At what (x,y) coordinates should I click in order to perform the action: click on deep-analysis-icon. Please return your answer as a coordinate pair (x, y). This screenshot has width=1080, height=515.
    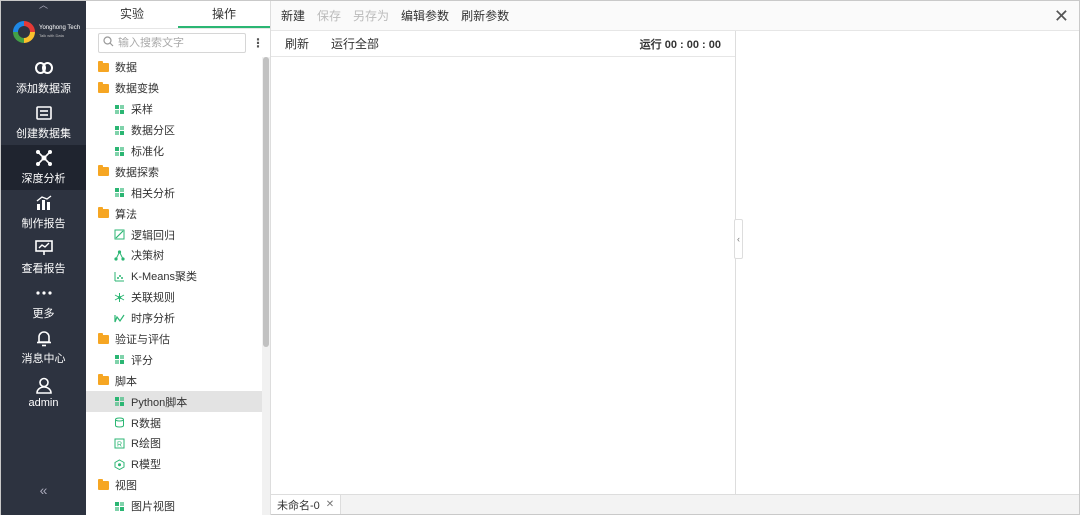
    Looking at the image, I should click on (44, 158).